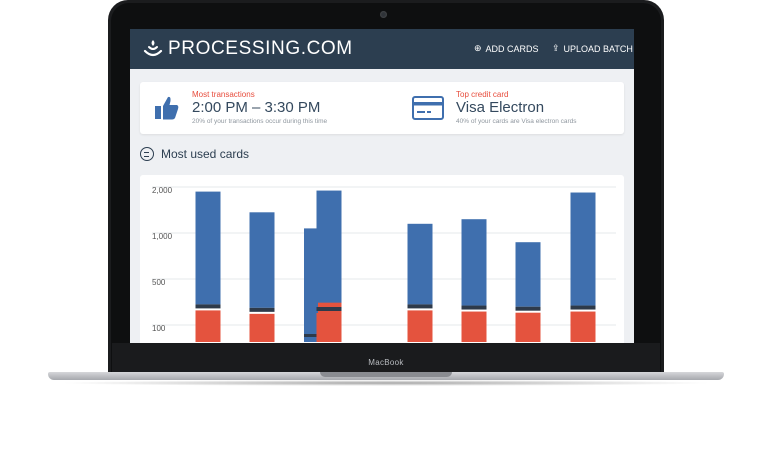 The width and height of the screenshot is (772, 466). Describe the element at coordinates (598, 48) in the screenshot. I see `upload-batch-label: UPLOAD BATCH` at that location.